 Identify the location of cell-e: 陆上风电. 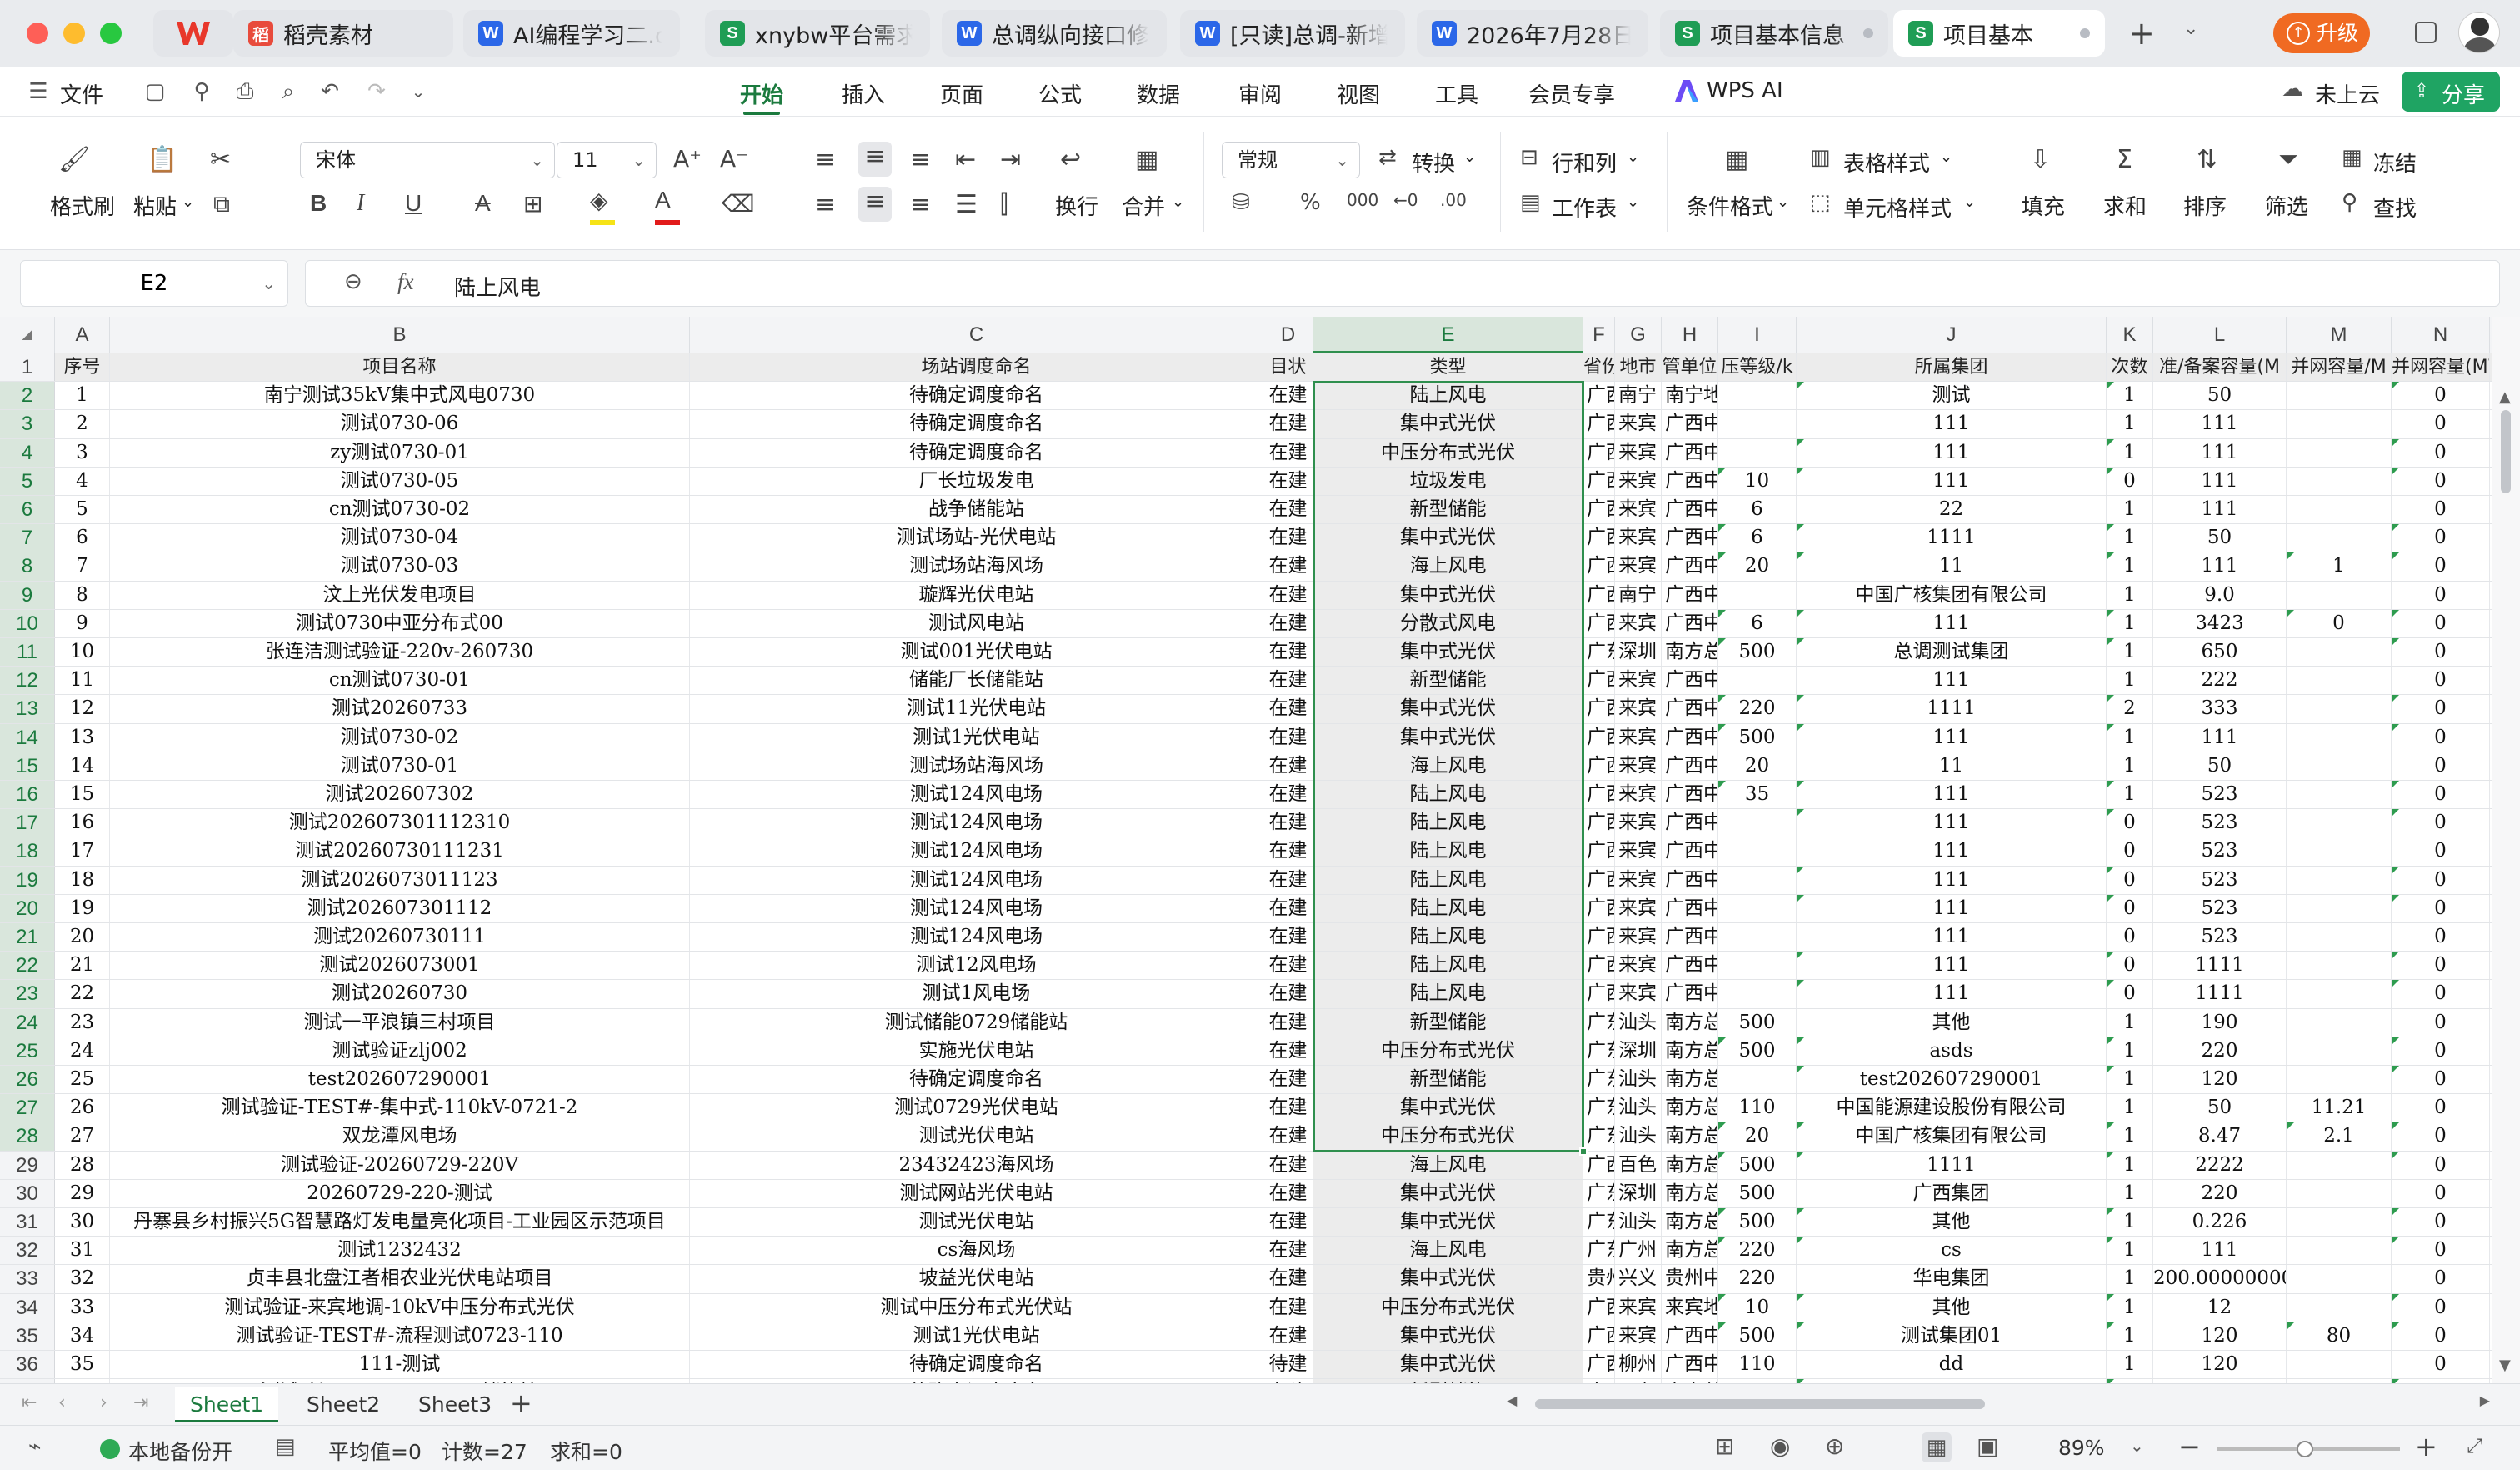
(1448, 966).